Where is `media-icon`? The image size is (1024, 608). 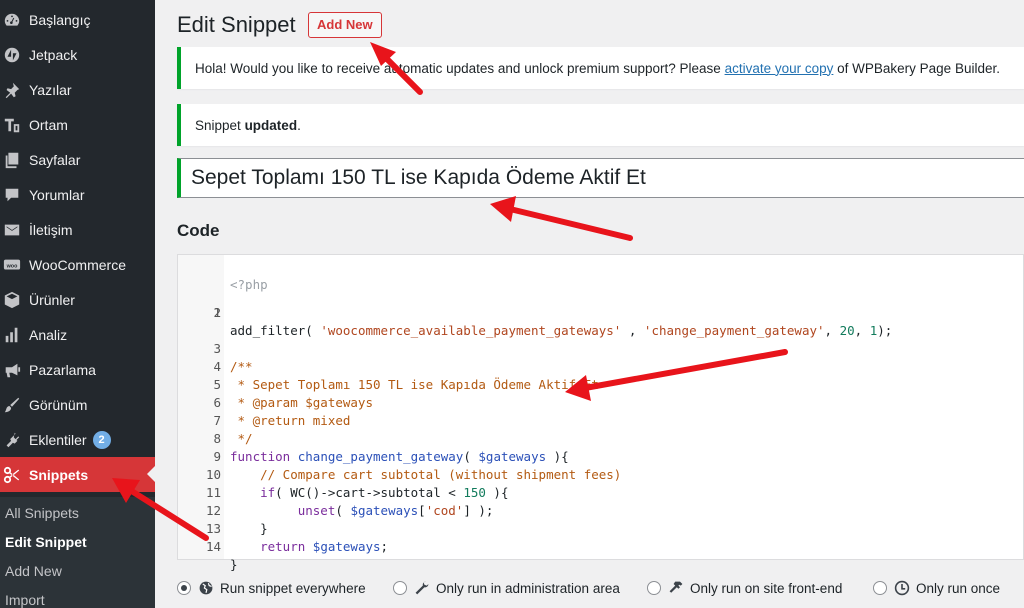
media-icon is located at coordinates (12, 125).